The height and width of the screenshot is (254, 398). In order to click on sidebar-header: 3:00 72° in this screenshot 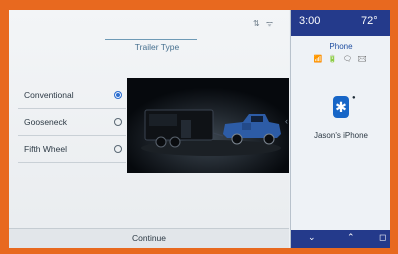, I will do `click(340, 23)`.